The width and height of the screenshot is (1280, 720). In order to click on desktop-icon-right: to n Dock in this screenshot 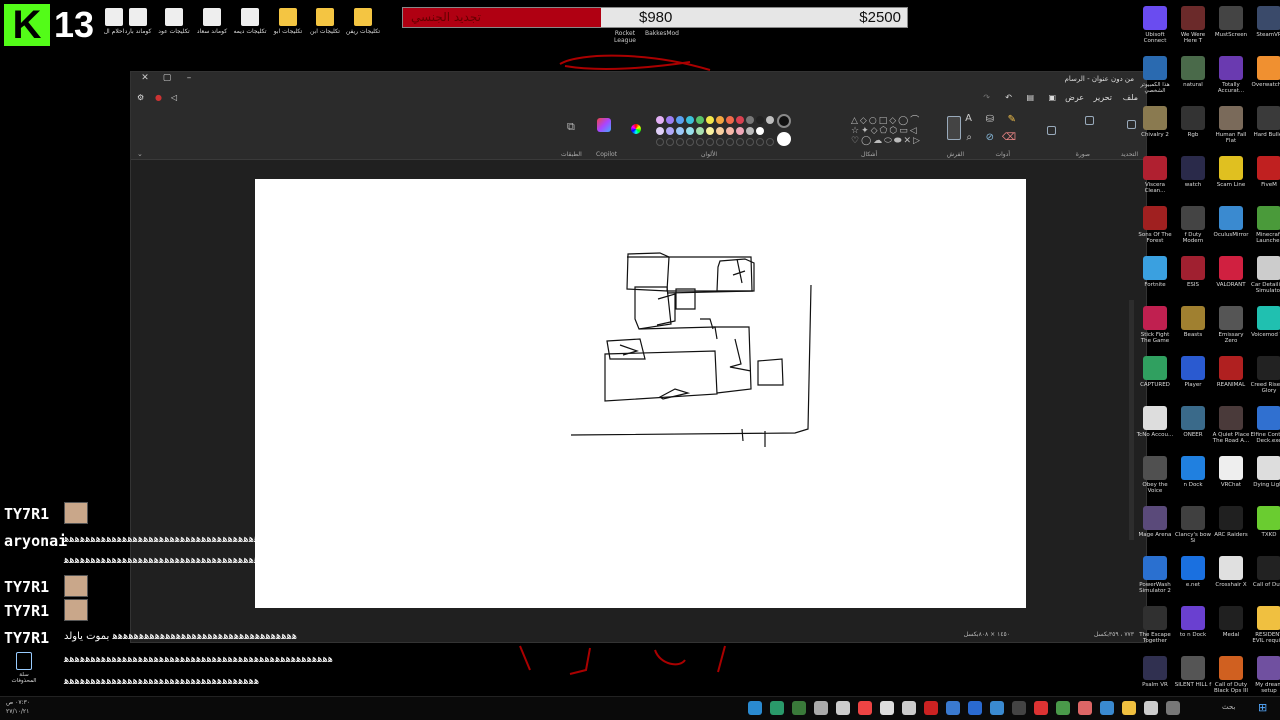, I will do `click(1193, 622)`.